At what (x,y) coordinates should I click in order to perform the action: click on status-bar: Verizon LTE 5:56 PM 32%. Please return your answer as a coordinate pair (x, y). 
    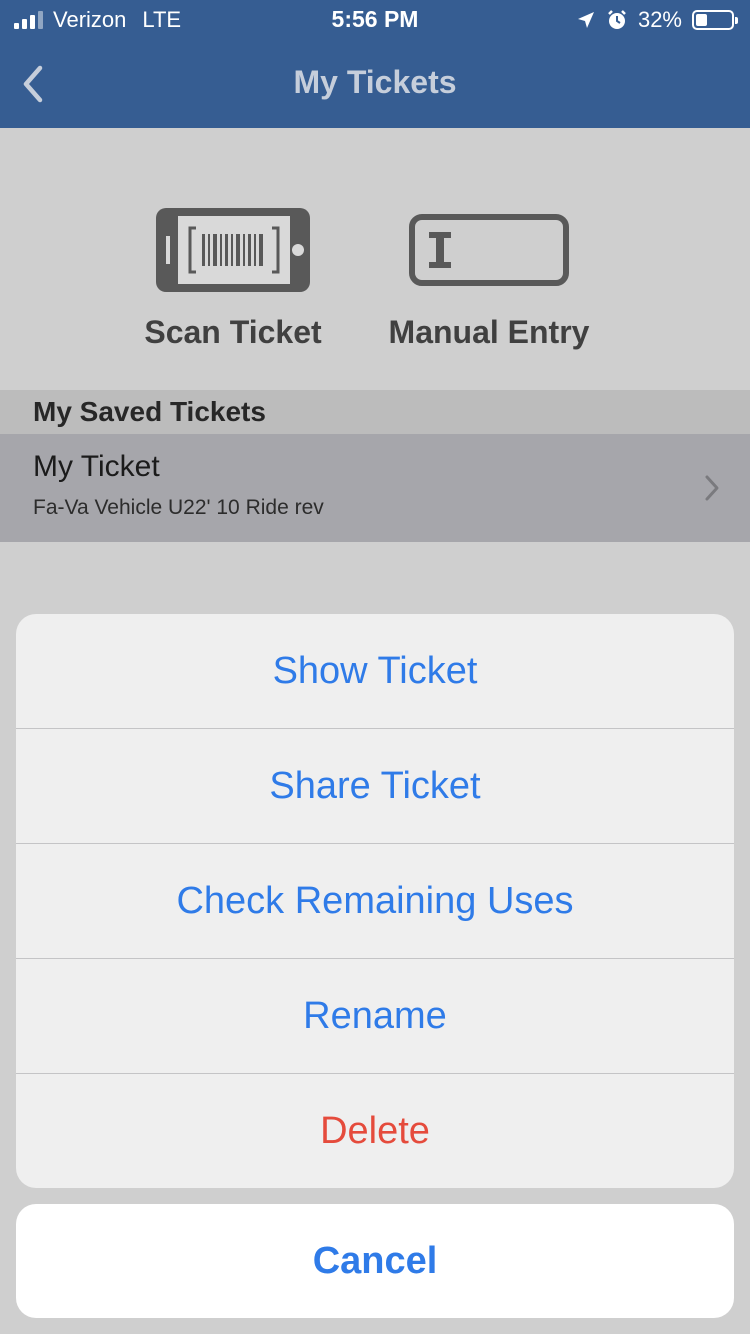
    Looking at the image, I should click on (375, 20).